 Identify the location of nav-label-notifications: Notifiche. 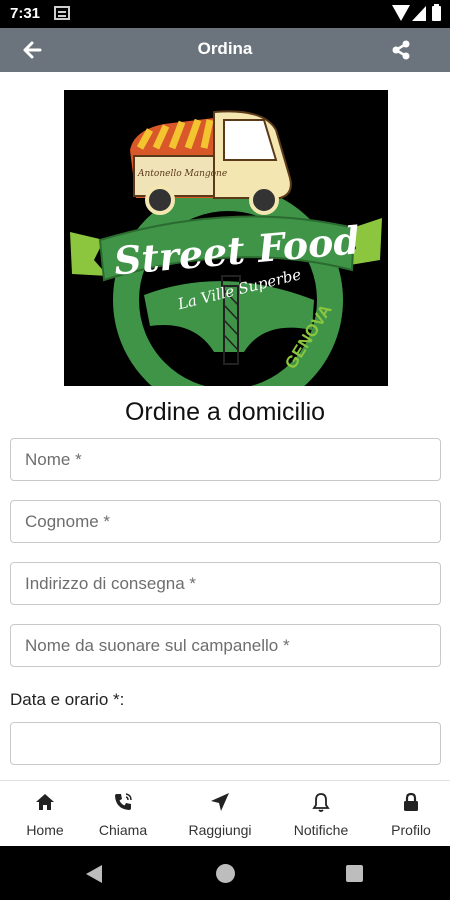
(321, 830).